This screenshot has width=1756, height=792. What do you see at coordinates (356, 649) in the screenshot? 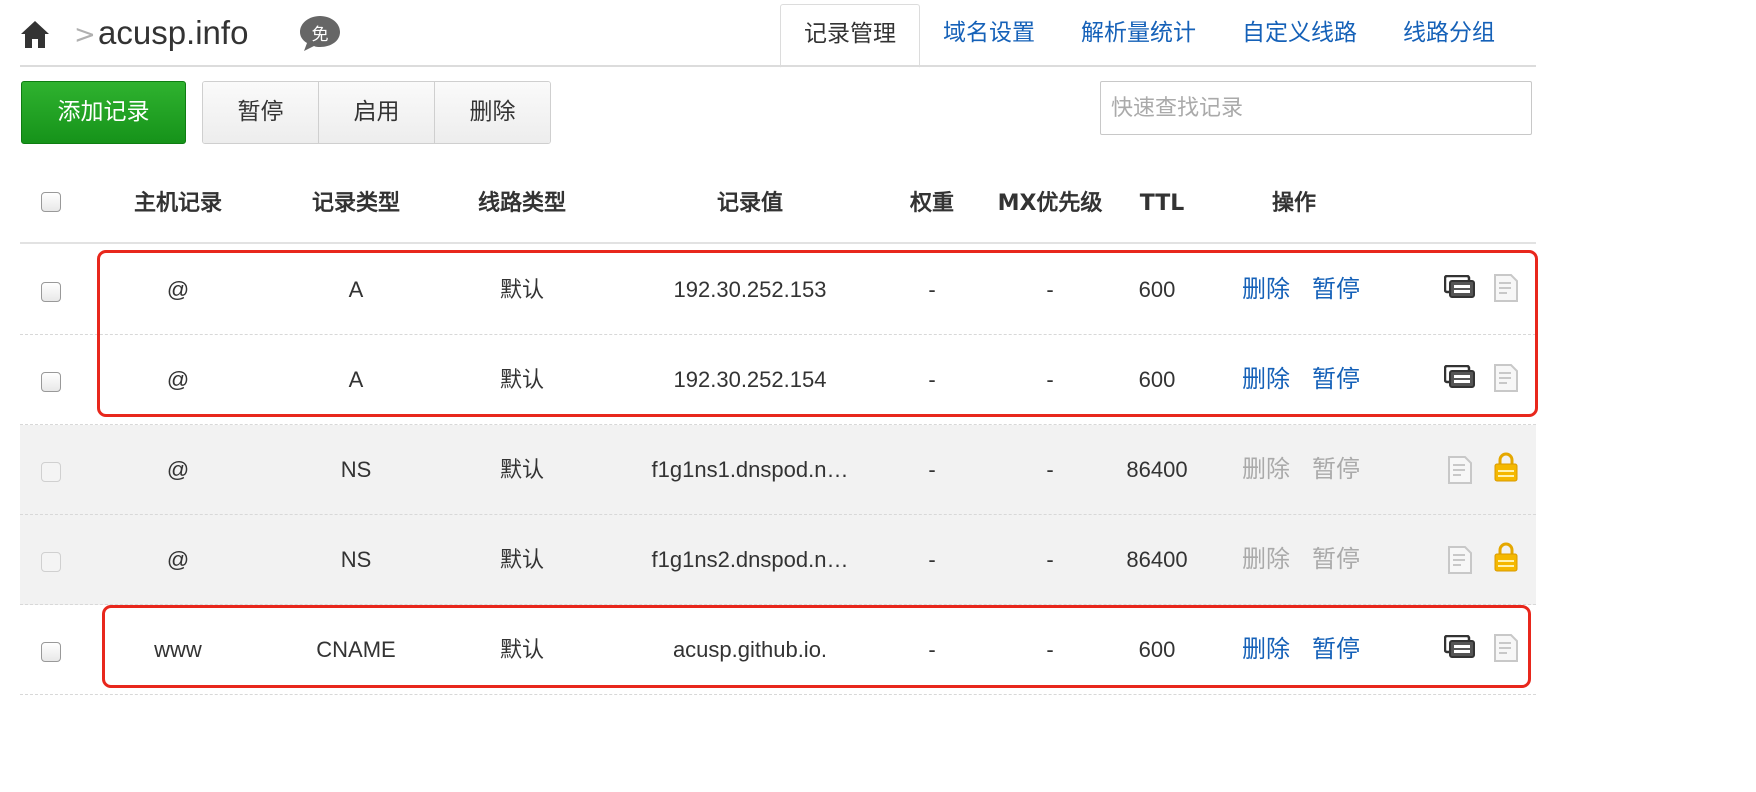
I see `cell-type: CNAME` at bounding box center [356, 649].